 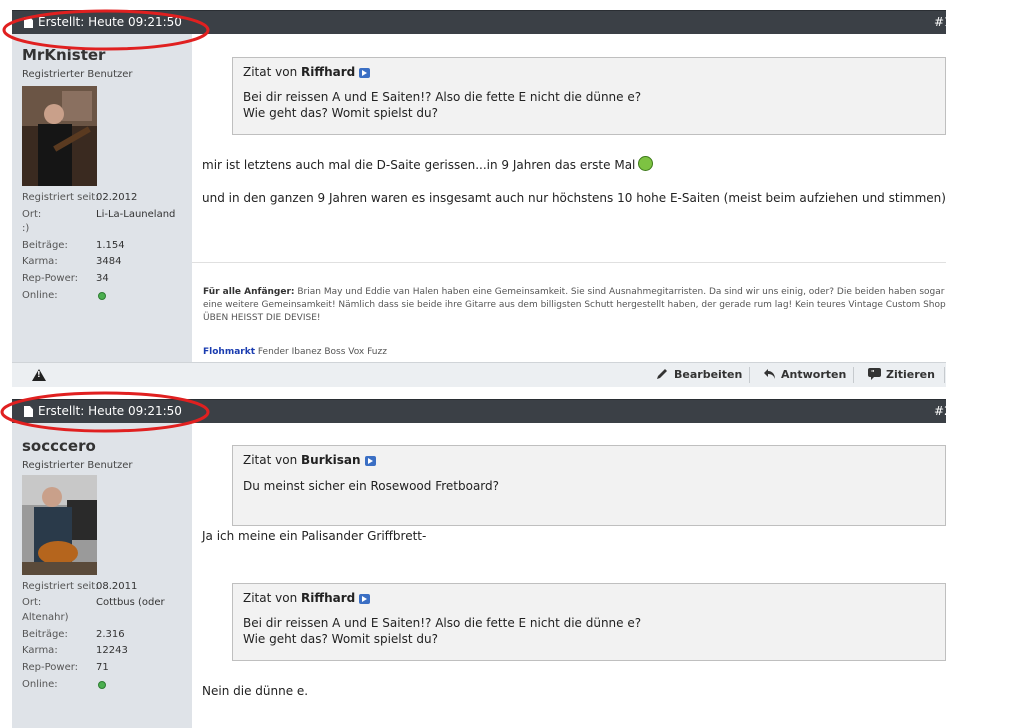 I want to click on karma-value: 12243, so click(x=112, y=650).